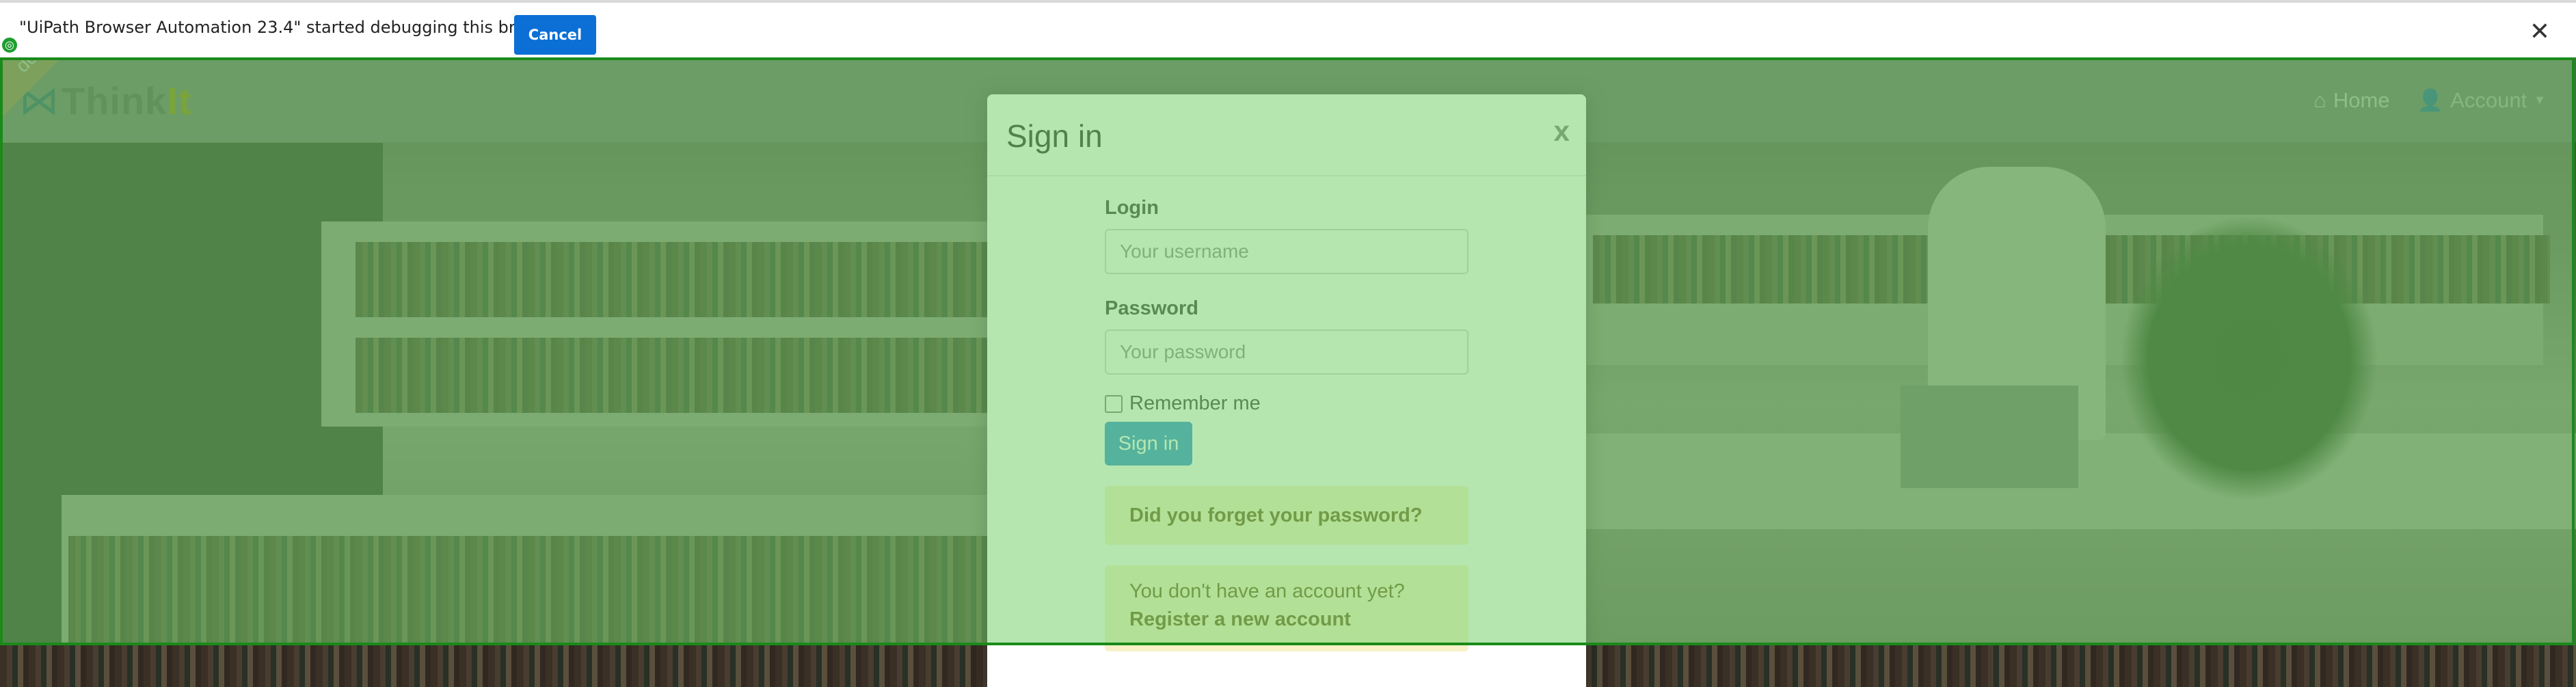 The image size is (2576, 687). Describe the element at coordinates (1286, 515) in the screenshot. I see `forgot-password-link: Did you forget your password?` at that location.